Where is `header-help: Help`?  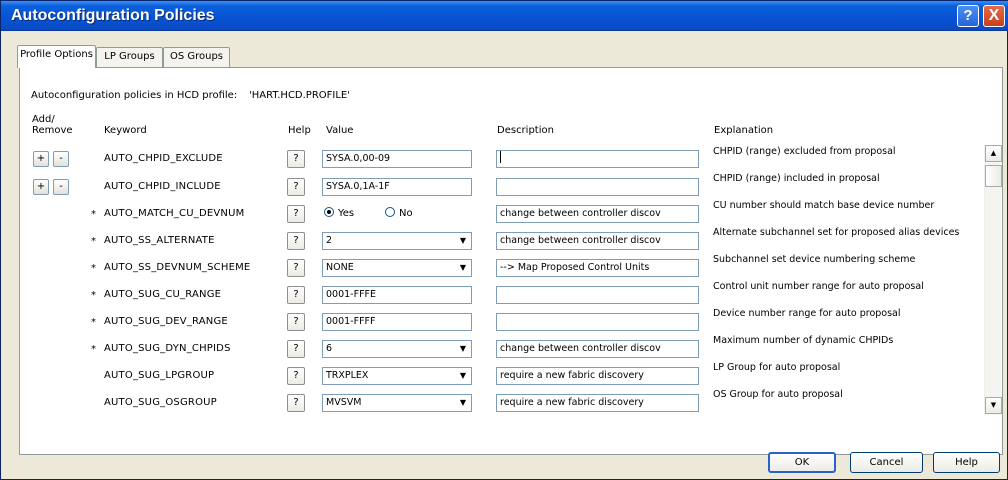 header-help: Help is located at coordinates (299, 130).